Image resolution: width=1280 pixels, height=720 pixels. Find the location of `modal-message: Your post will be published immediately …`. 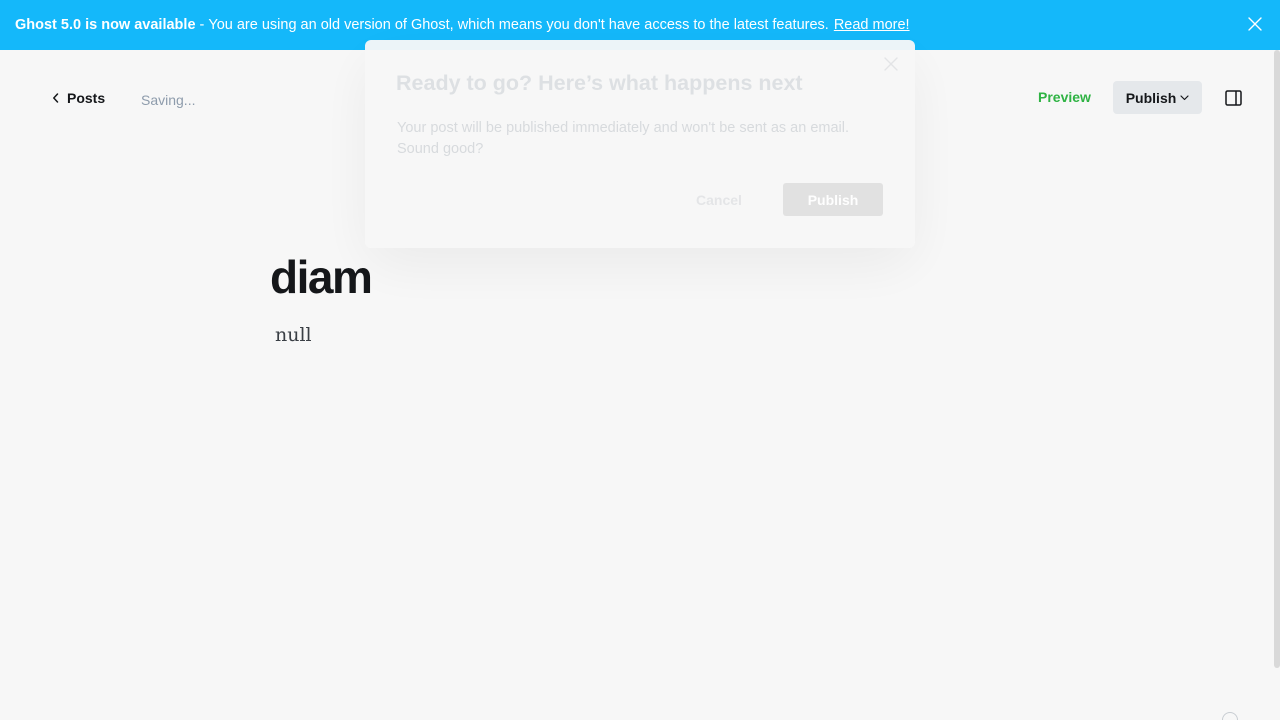

modal-message: Your post will be published immediately … is located at coordinates (623, 138).